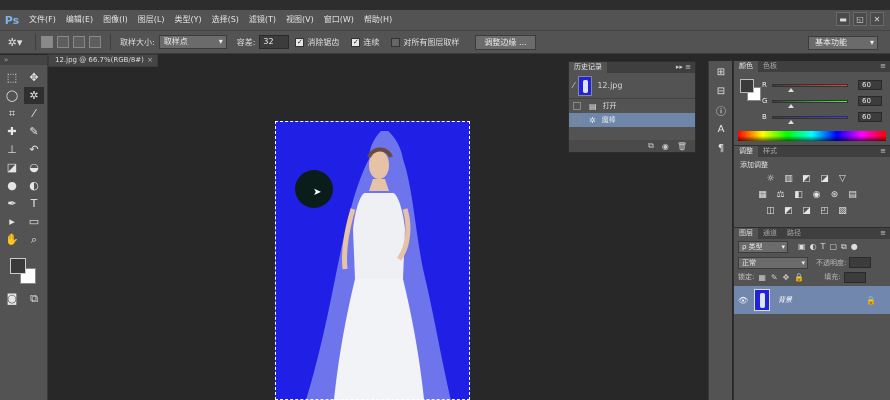  I want to click on quick-mask-icon: ◙, so click(12, 298).